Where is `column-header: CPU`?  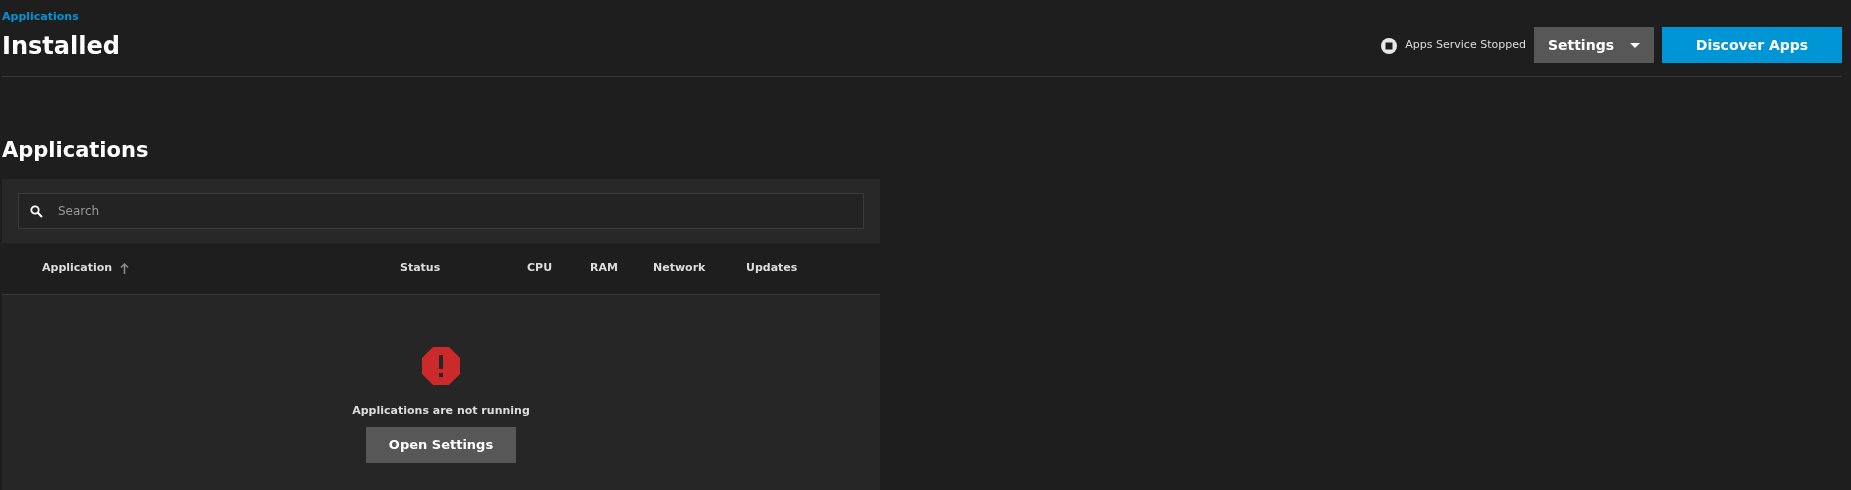
column-header: CPU is located at coordinates (540, 268).